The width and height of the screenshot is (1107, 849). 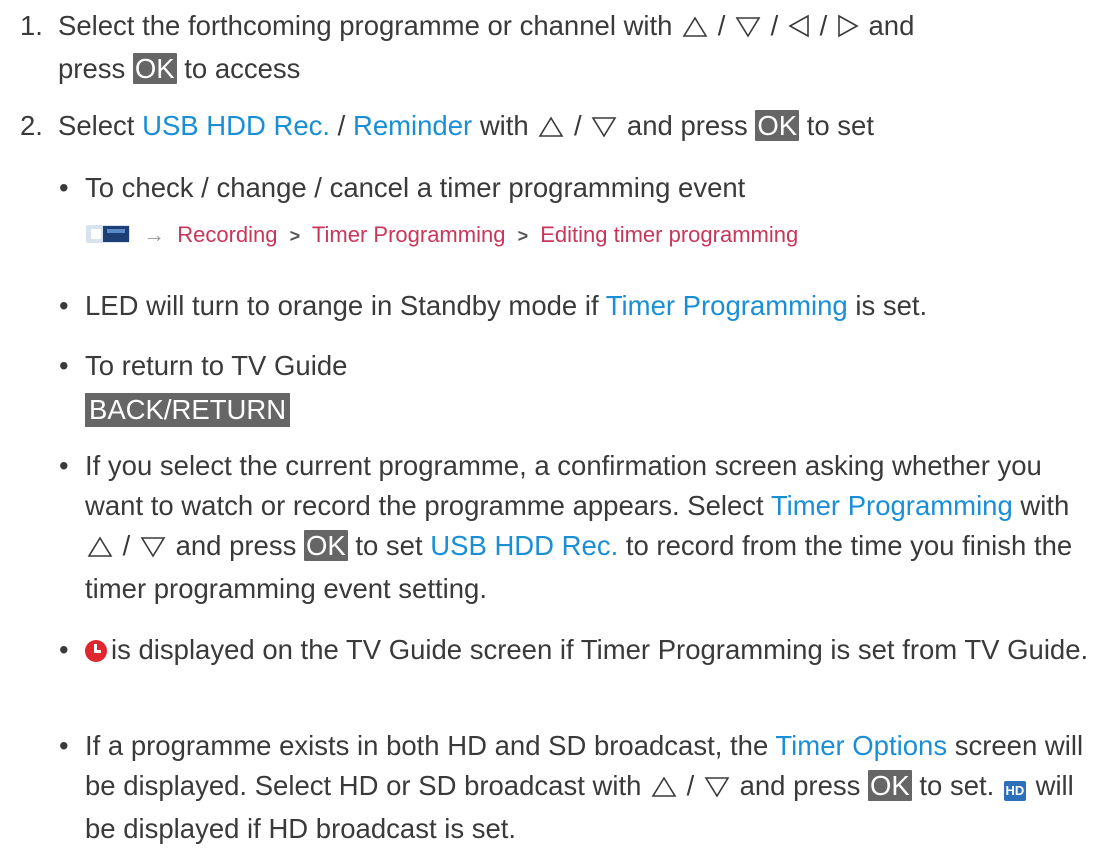 What do you see at coordinates (108, 234) in the screenshot?
I see `tv-guide-icon` at bounding box center [108, 234].